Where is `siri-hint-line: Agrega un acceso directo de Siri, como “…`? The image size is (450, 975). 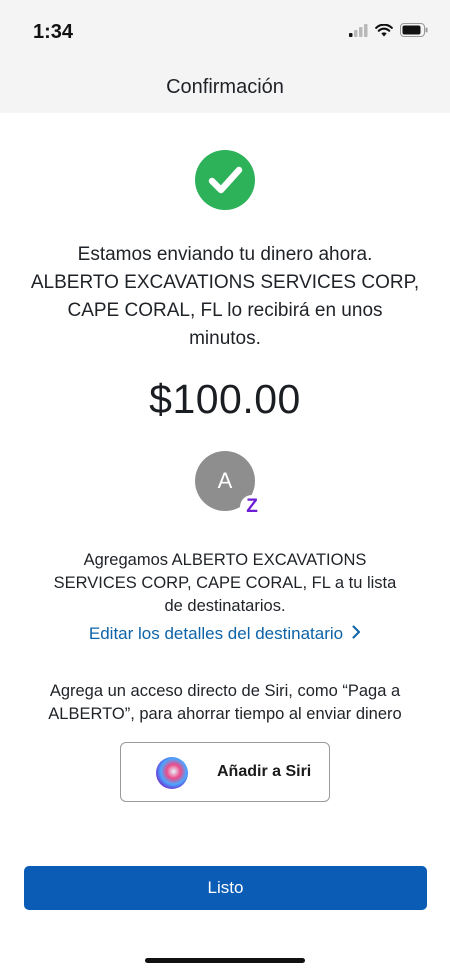 siri-hint-line: Agrega un acceso directo de Siri, como “… is located at coordinates (225, 691).